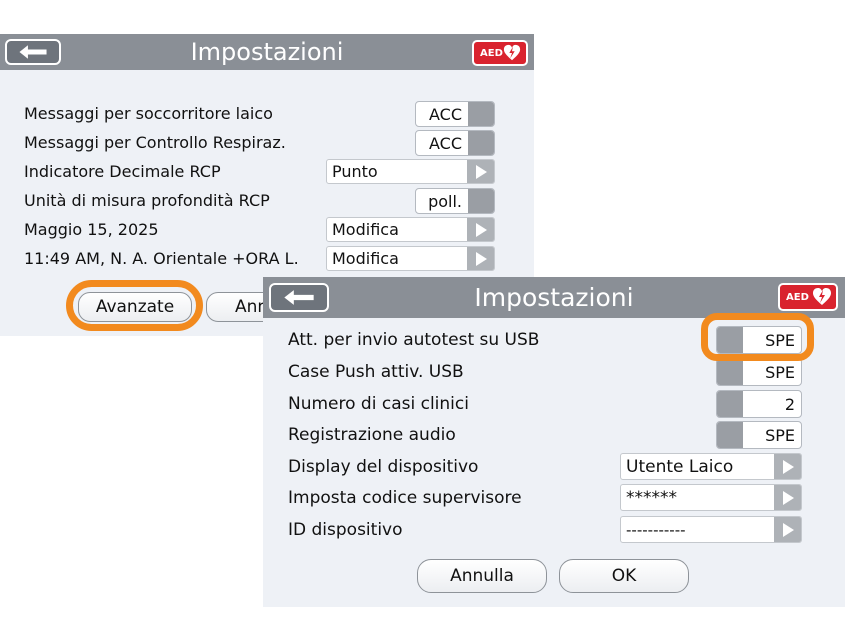  Describe the element at coordinates (482, 576) in the screenshot. I see `cancel-button: Annulla` at that location.